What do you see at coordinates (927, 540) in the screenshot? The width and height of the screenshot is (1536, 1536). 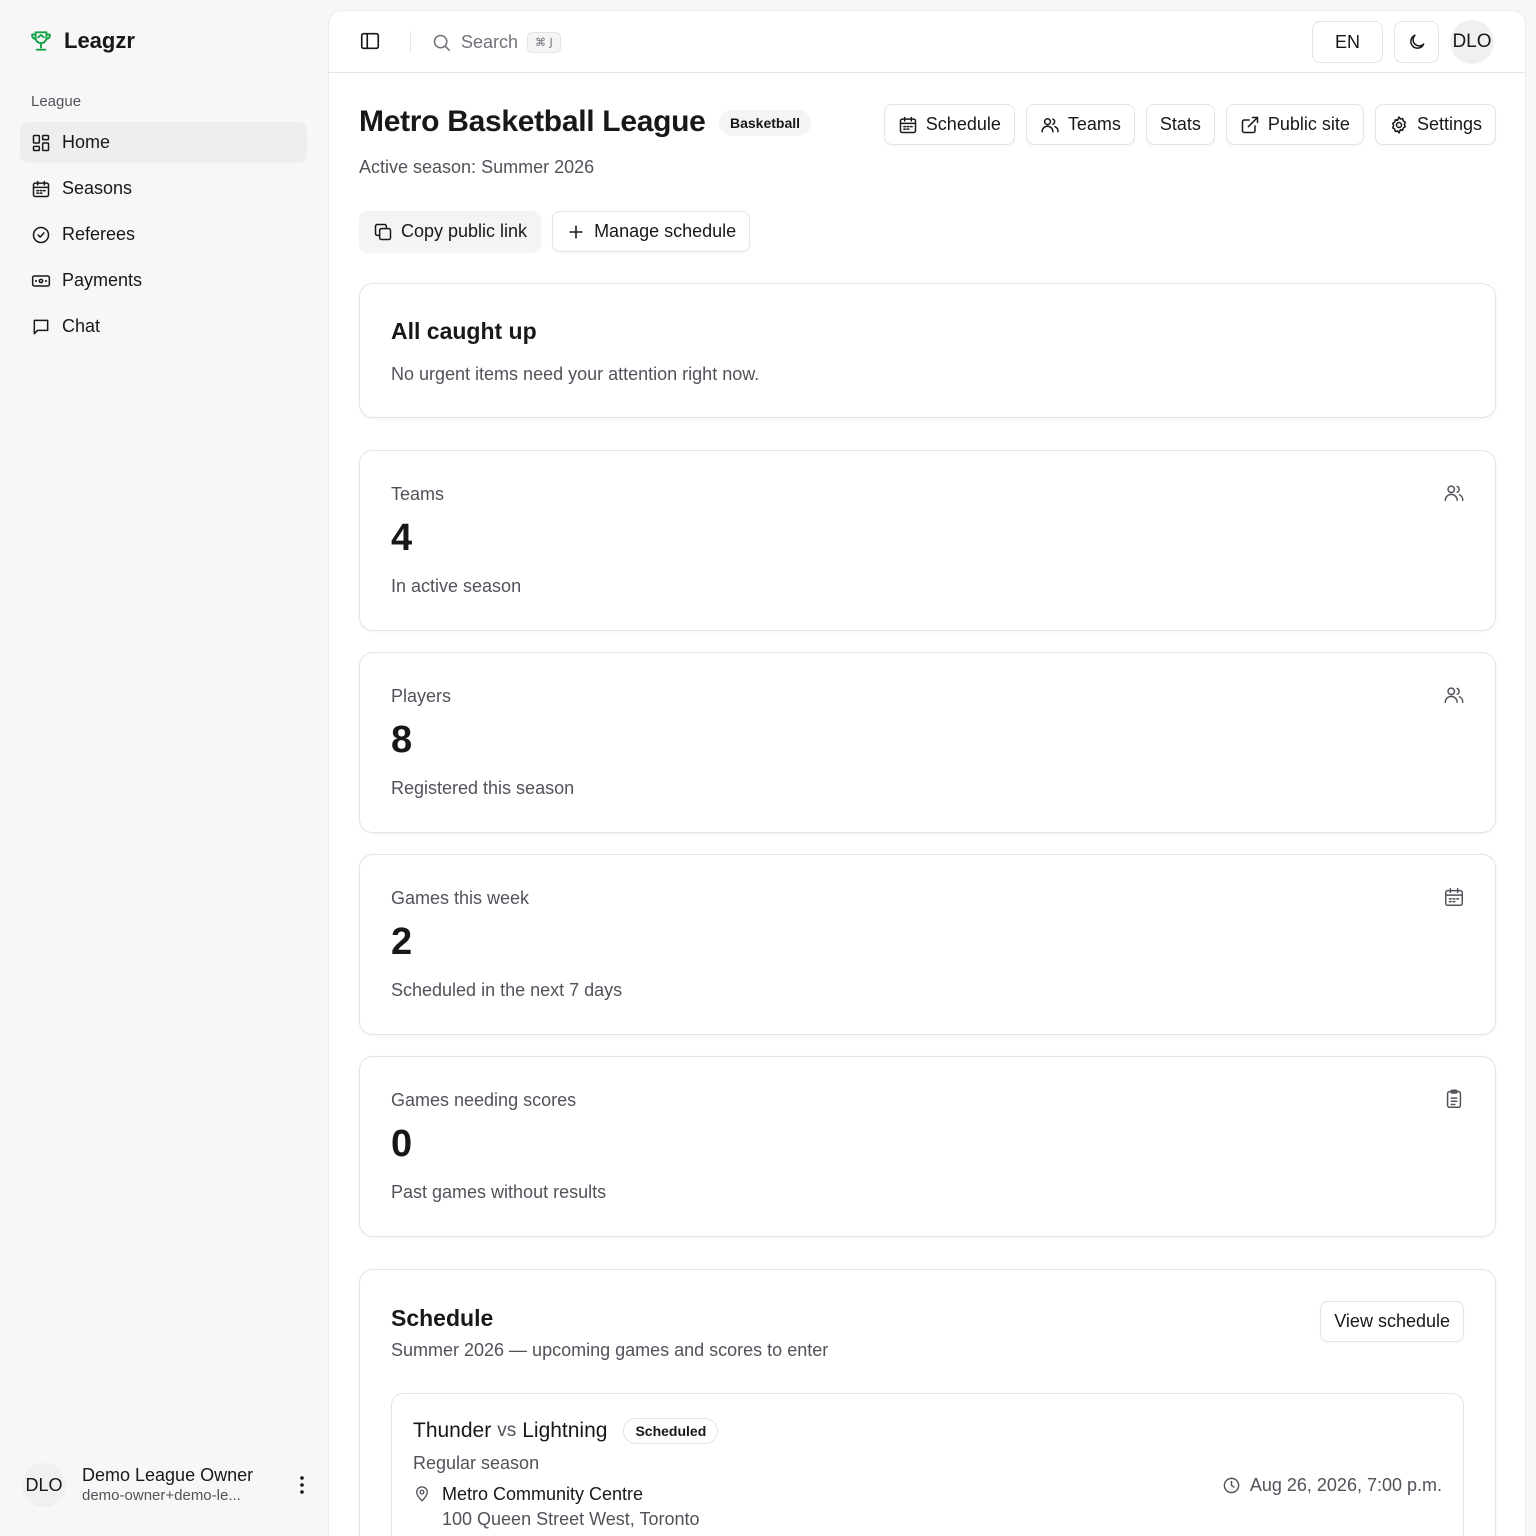 I see `stat-card-teams: Teams 4 In active season` at bounding box center [927, 540].